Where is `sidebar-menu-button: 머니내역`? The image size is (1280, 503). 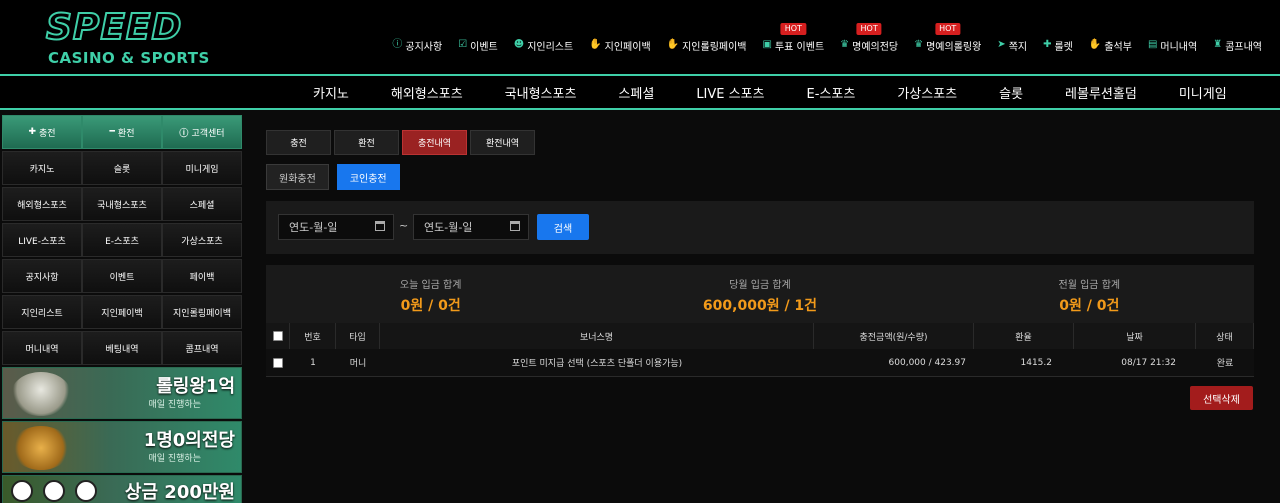 sidebar-menu-button: 머니내역 is located at coordinates (42, 348).